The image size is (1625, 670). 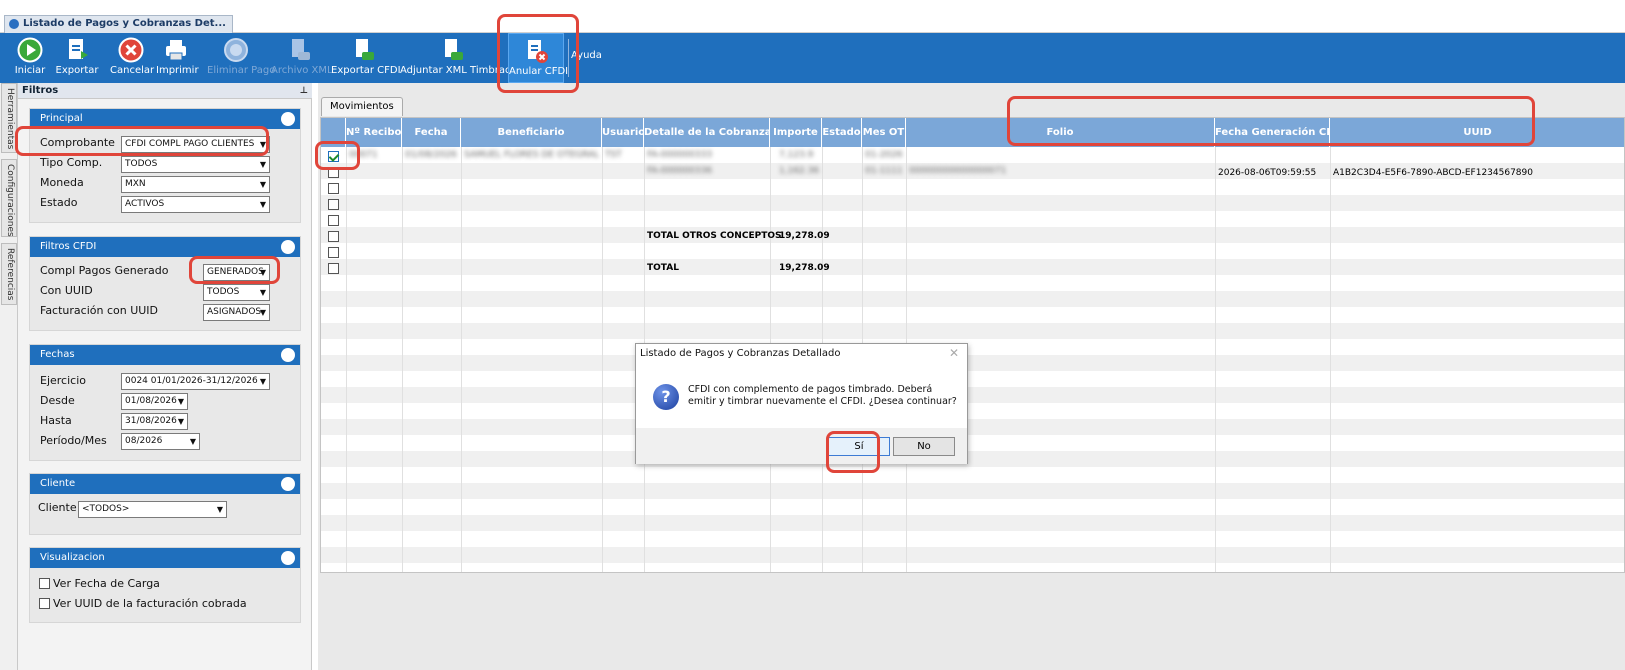 What do you see at coordinates (106, 583) in the screenshot?
I see `ver-fecha-carga-label: Ver Fecha de Carga` at bounding box center [106, 583].